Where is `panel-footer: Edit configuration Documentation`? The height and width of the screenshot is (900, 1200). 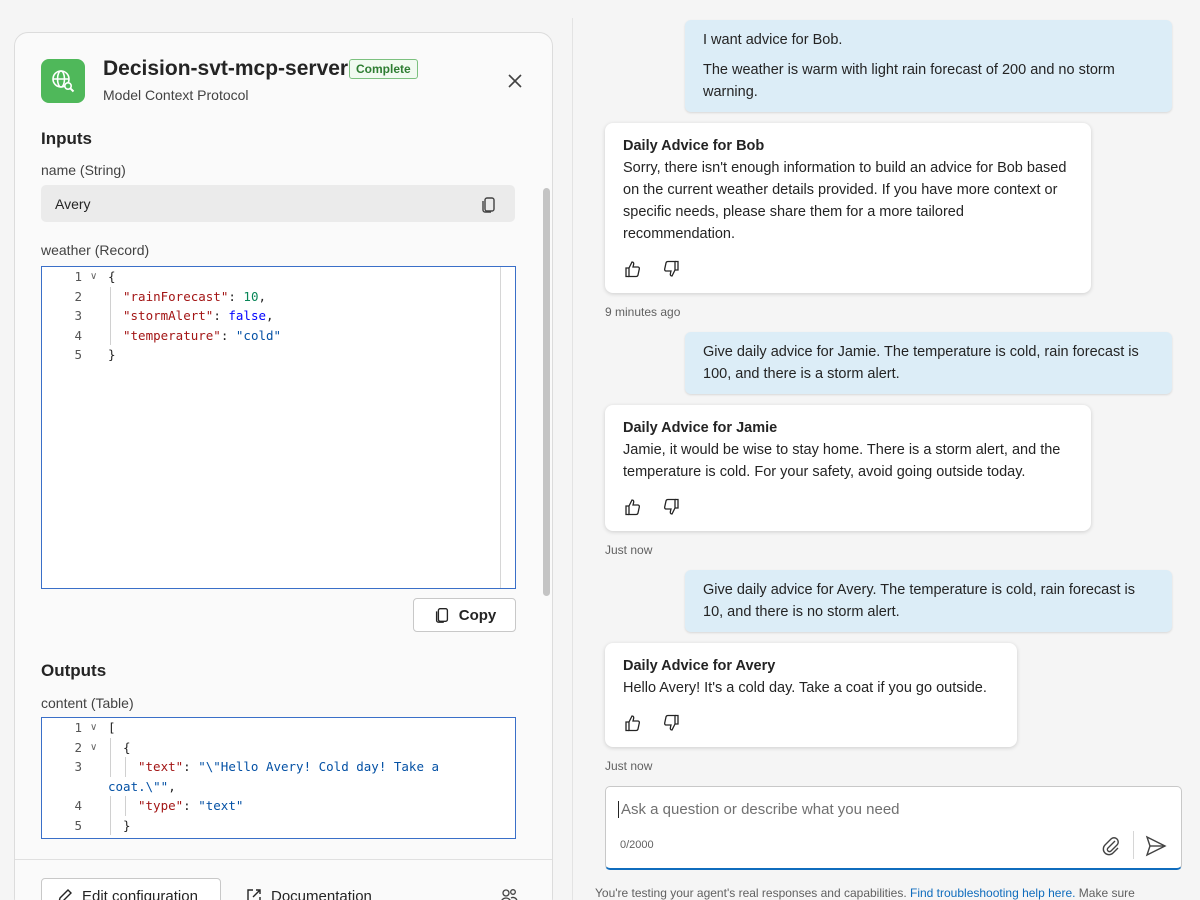
panel-footer: Edit configuration Documentation is located at coordinates (283, 879).